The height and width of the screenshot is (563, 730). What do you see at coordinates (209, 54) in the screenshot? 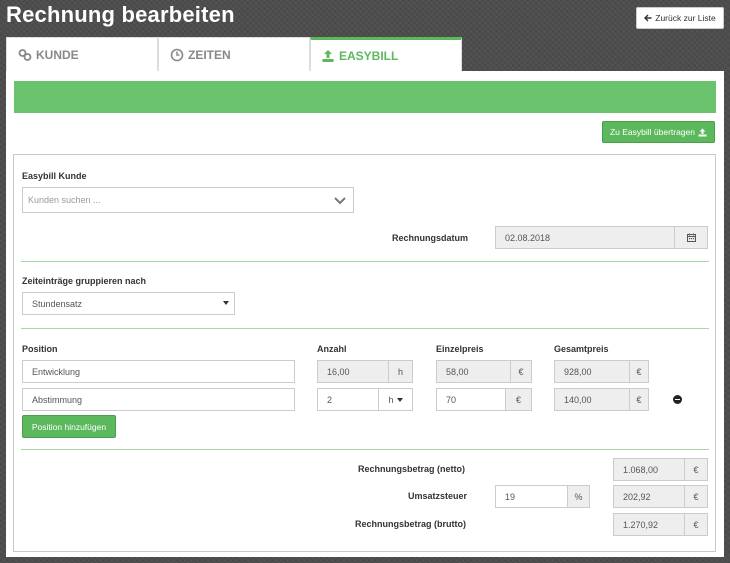
I see `tab-zeiten-label: ZEITEN` at bounding box center [209, 54].